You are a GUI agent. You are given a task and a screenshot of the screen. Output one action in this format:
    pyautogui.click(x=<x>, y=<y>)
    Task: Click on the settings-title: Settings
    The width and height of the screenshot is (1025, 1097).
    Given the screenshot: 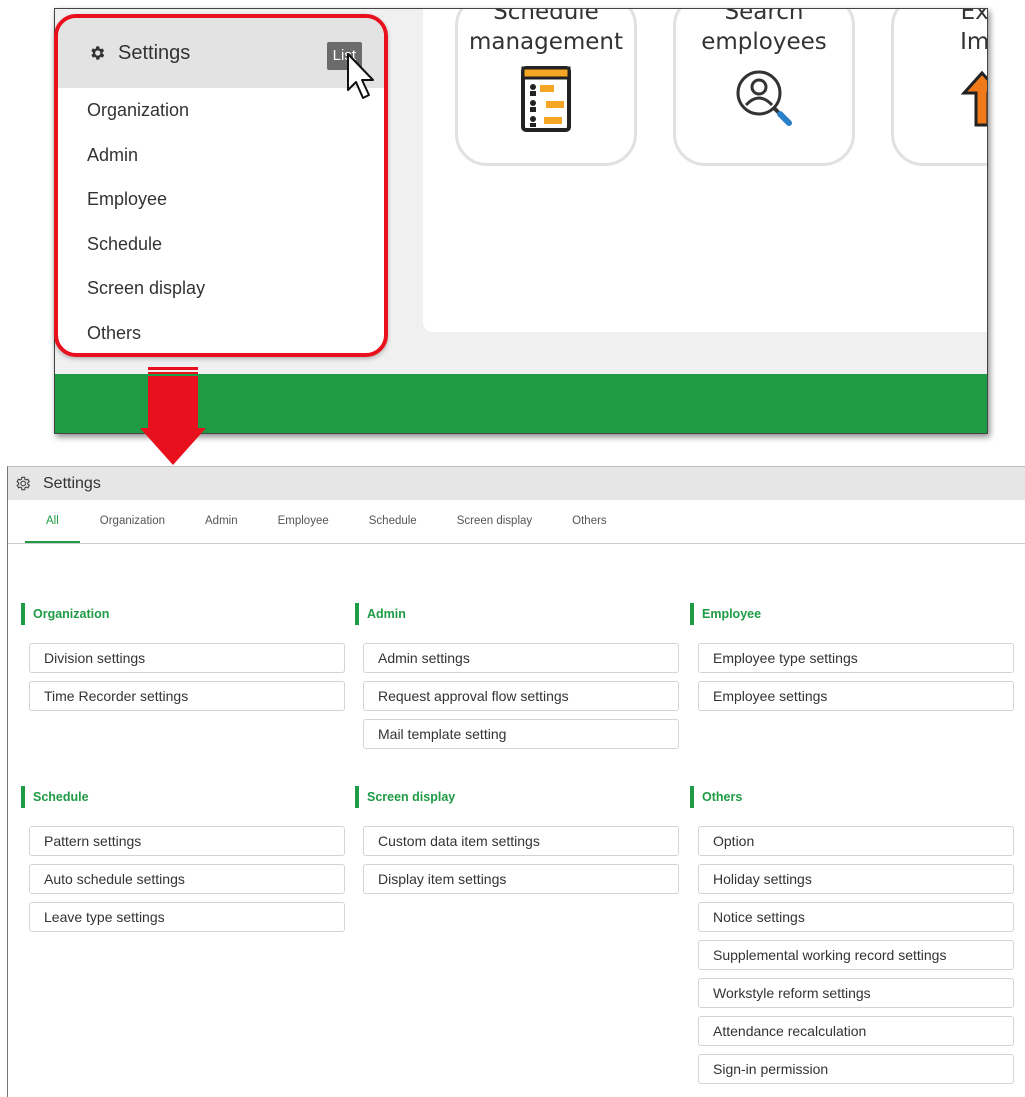 What is the action you would take?
    pyautogui.click(x=72, y=483)
    